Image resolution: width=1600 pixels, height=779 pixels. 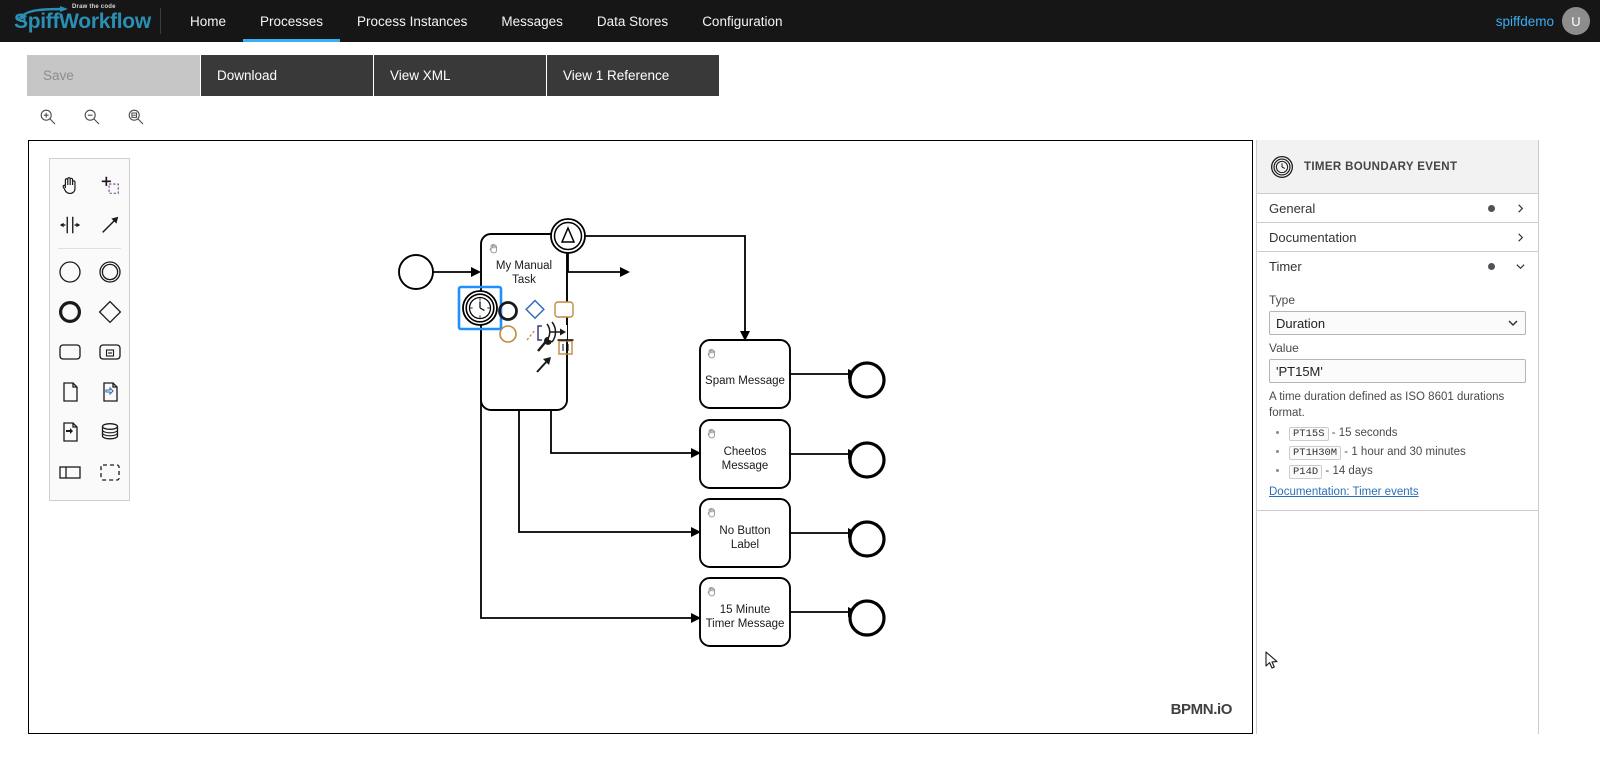 I want to click on list-item: P14D - 14 days, so click(x=1407, y=471).